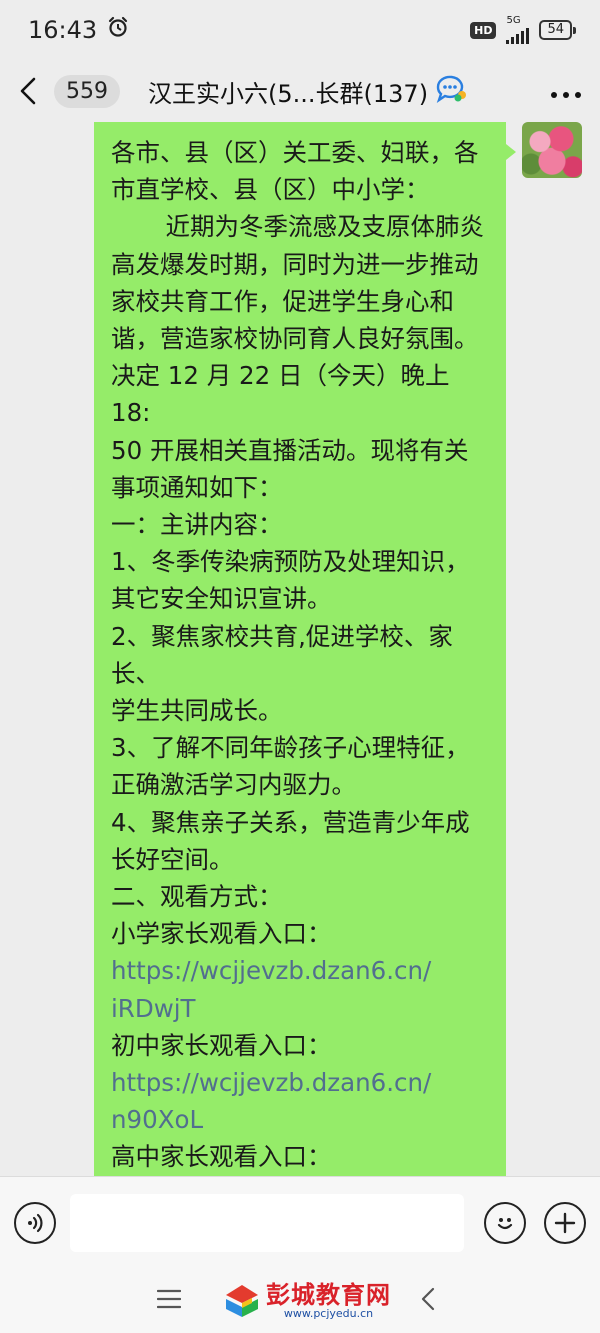 This screenshot has width=600, height=1333. Describe the element at coordinates (63, 30) in the screenshot. I see `status-time: 16:43` at that location.